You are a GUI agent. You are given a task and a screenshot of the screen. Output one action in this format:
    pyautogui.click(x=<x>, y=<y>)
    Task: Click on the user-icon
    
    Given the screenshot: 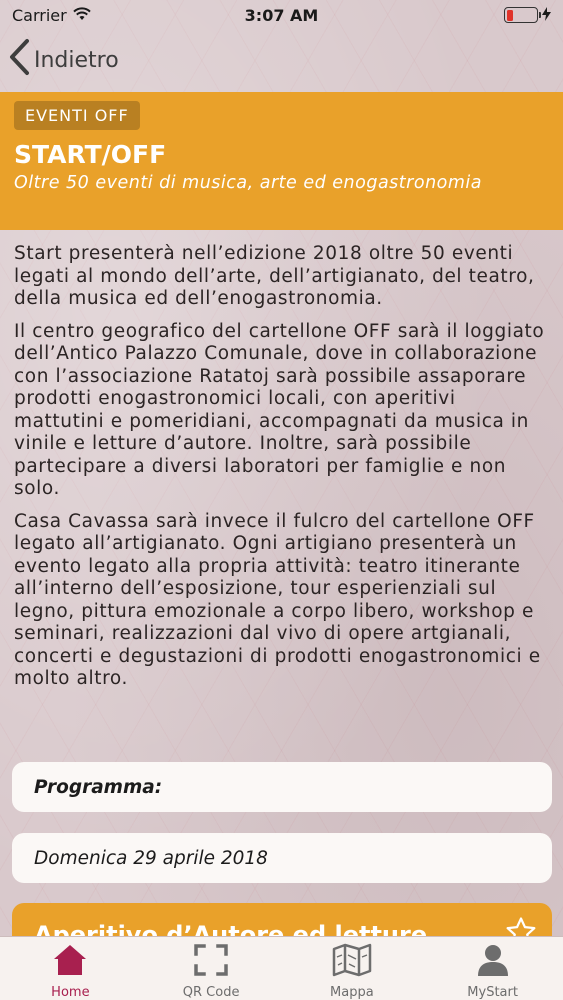 What is the action you would take?
    pyautogui.click(x=493, y=964)
    